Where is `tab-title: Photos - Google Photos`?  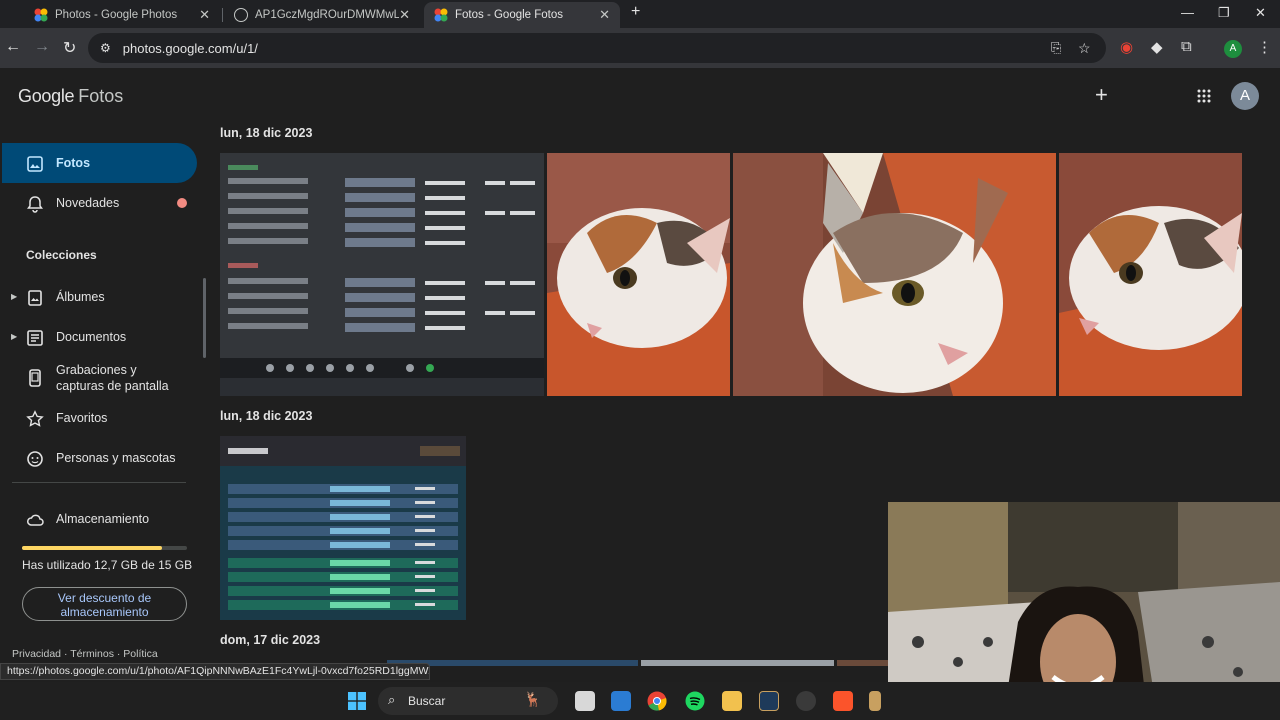
tab-title: Photos - Google Photos is located at coordinates (116, 15).